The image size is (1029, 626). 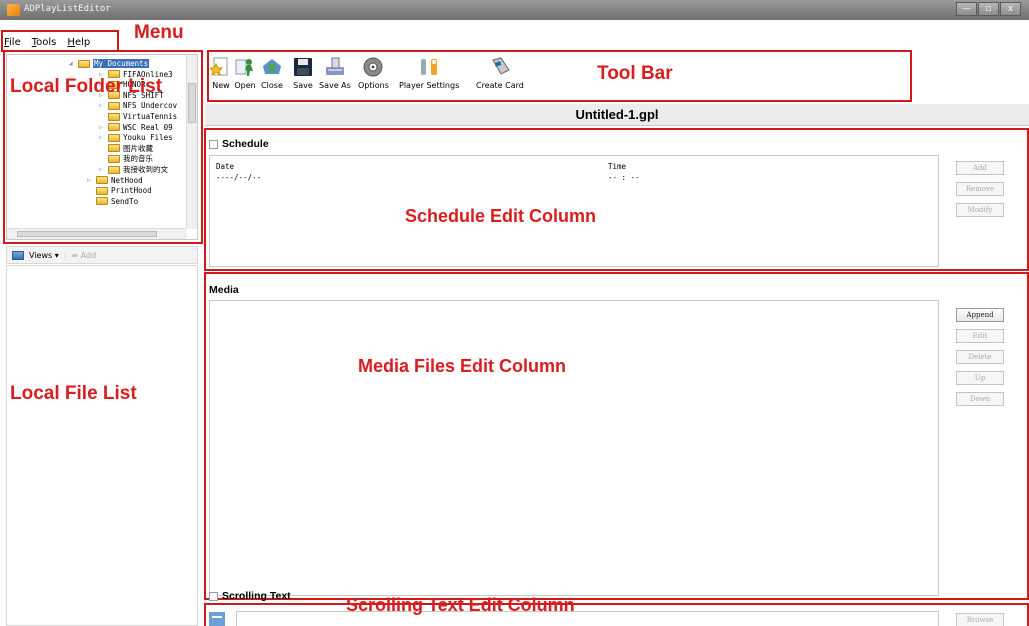 I want to click on scrolling-header: Scrolling Text, so click(x=250, y=596).